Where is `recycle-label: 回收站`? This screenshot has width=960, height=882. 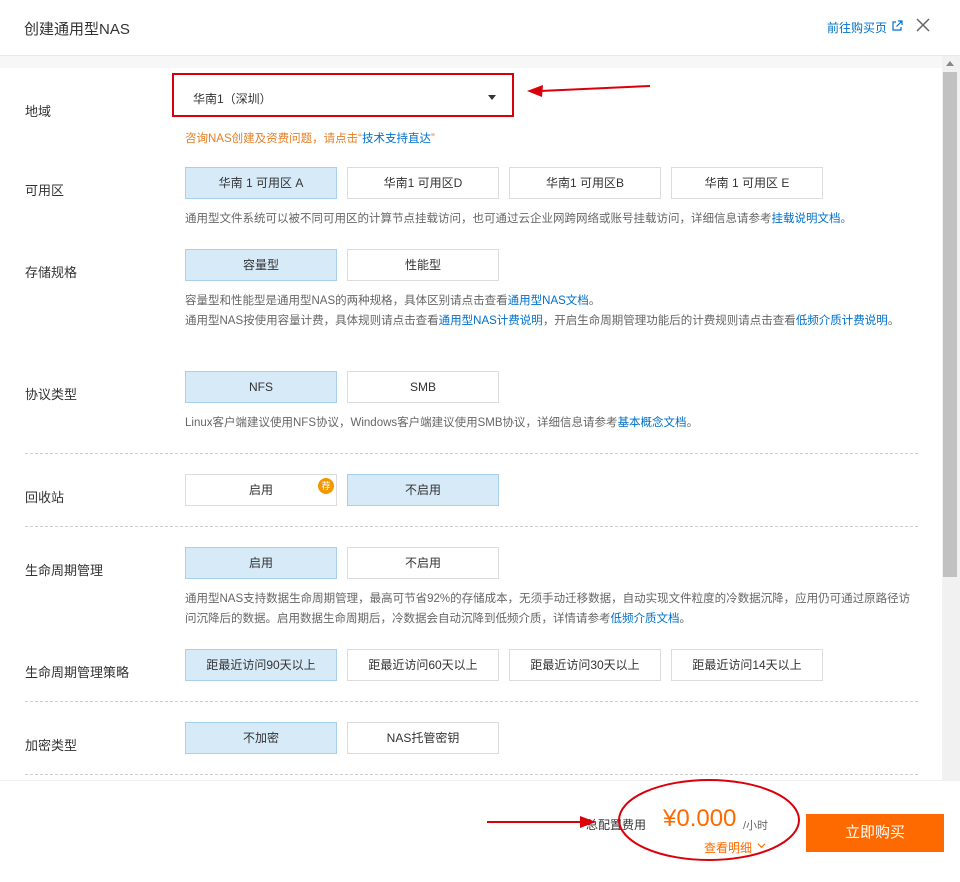 recycle-label: 回收站 is located at coordinates (45, 497).